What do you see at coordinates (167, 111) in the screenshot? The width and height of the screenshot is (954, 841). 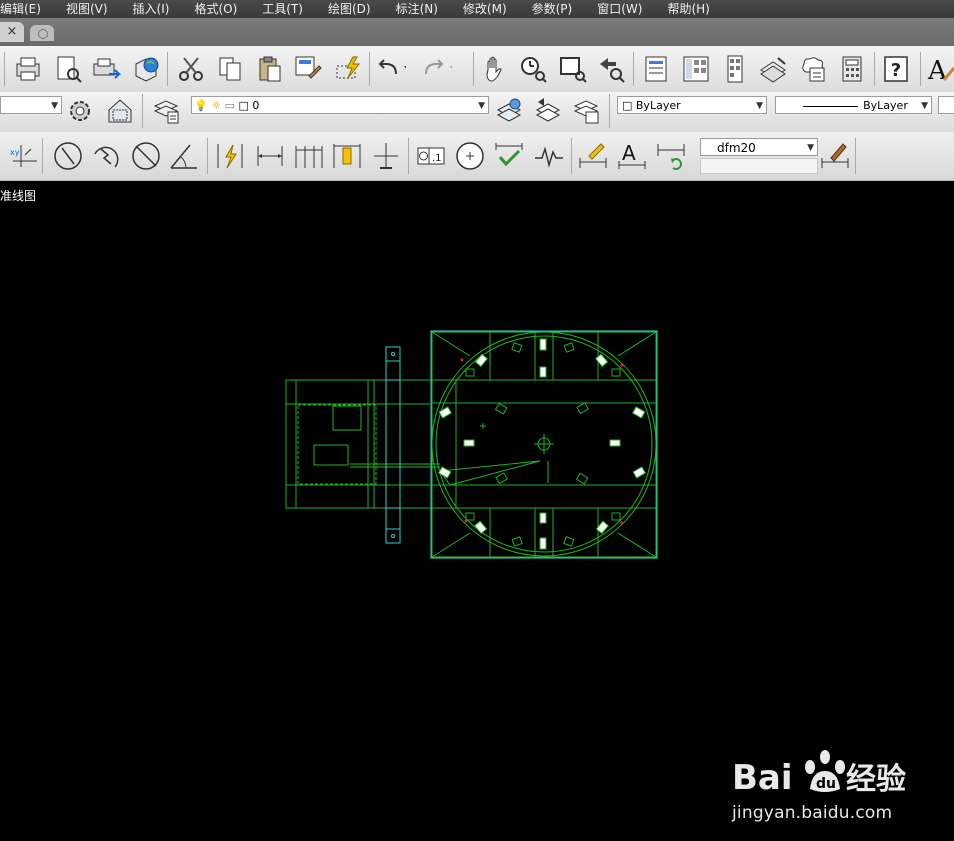 I see `layer-properties-icon` at bounding box center [167, 111].